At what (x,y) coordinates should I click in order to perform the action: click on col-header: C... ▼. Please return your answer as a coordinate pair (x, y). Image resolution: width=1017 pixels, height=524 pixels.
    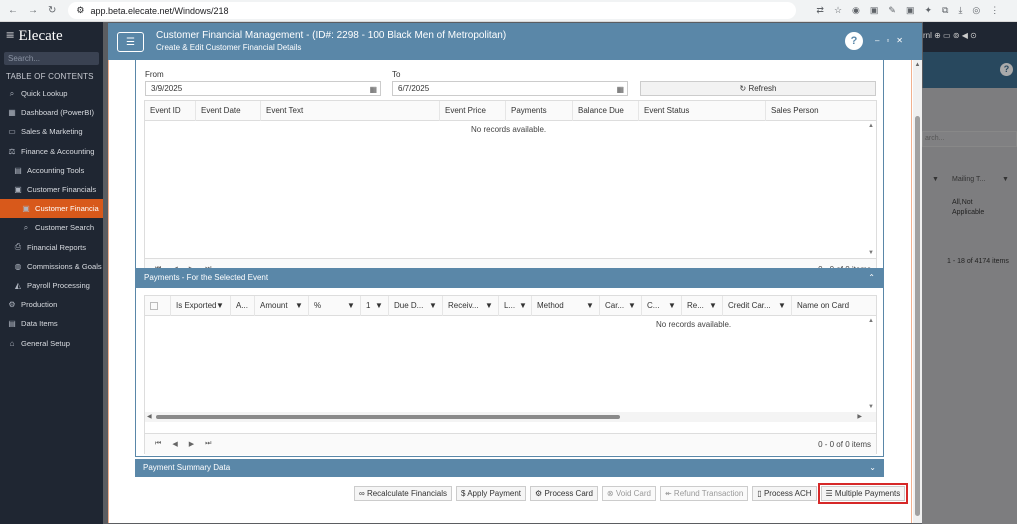
    Looking at the image, I should click on (662, 306).